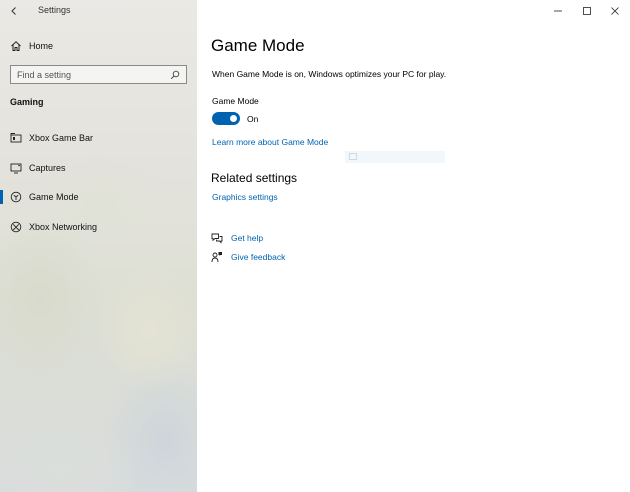  What do you see at coordinates (258, 45) in the screenshot?
I see `page-title: Game Mode` at bounding box center [258, 45].